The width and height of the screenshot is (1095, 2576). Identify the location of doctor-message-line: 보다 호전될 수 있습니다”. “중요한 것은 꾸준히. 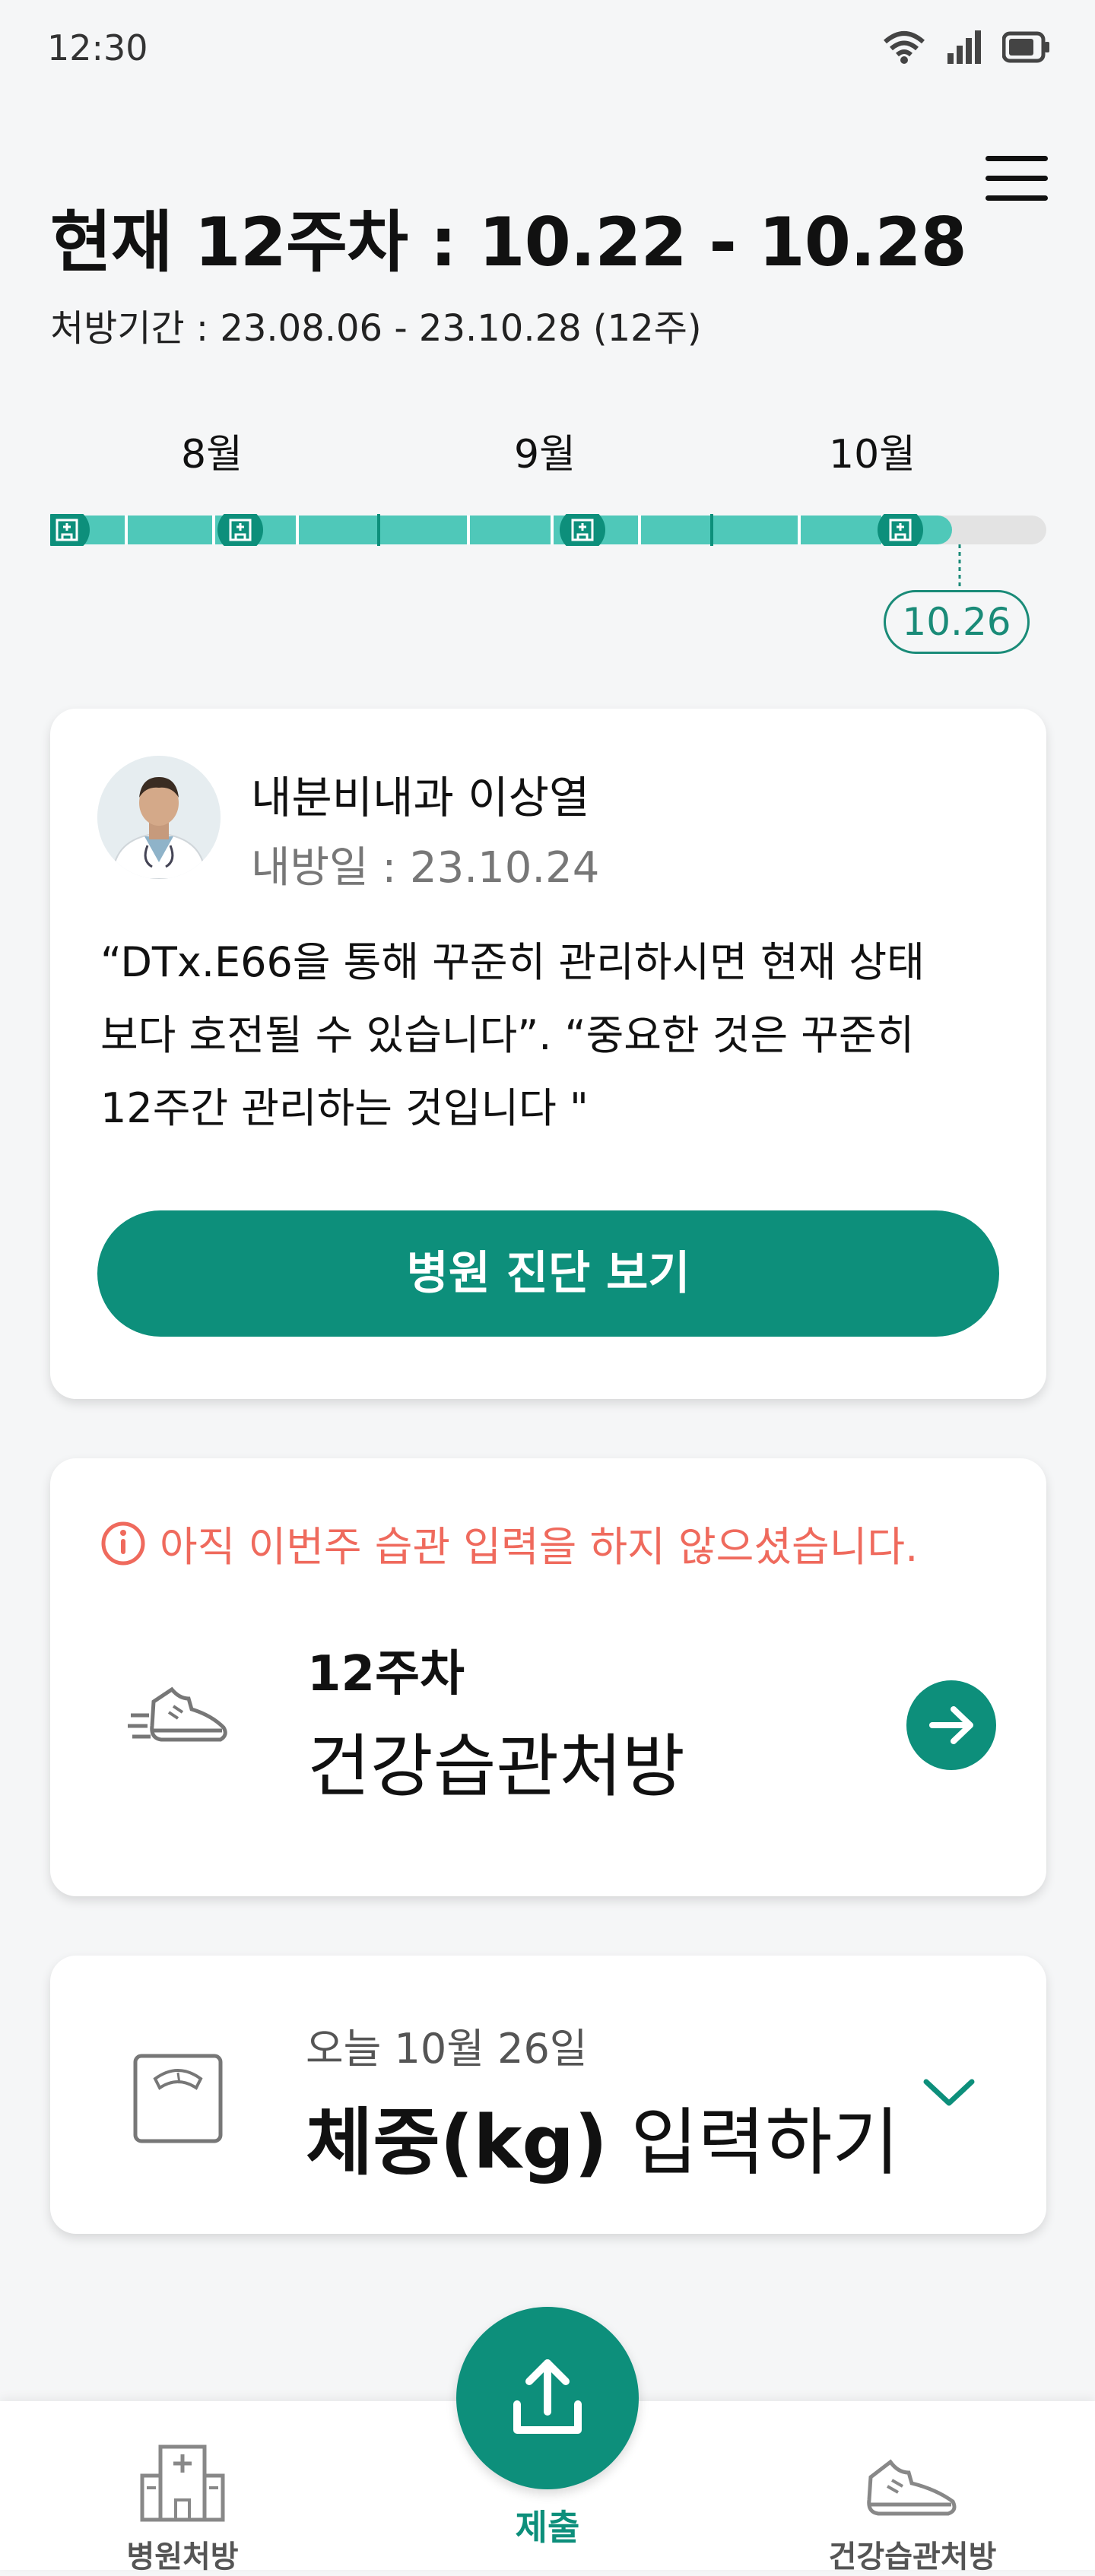
(507, 1035).